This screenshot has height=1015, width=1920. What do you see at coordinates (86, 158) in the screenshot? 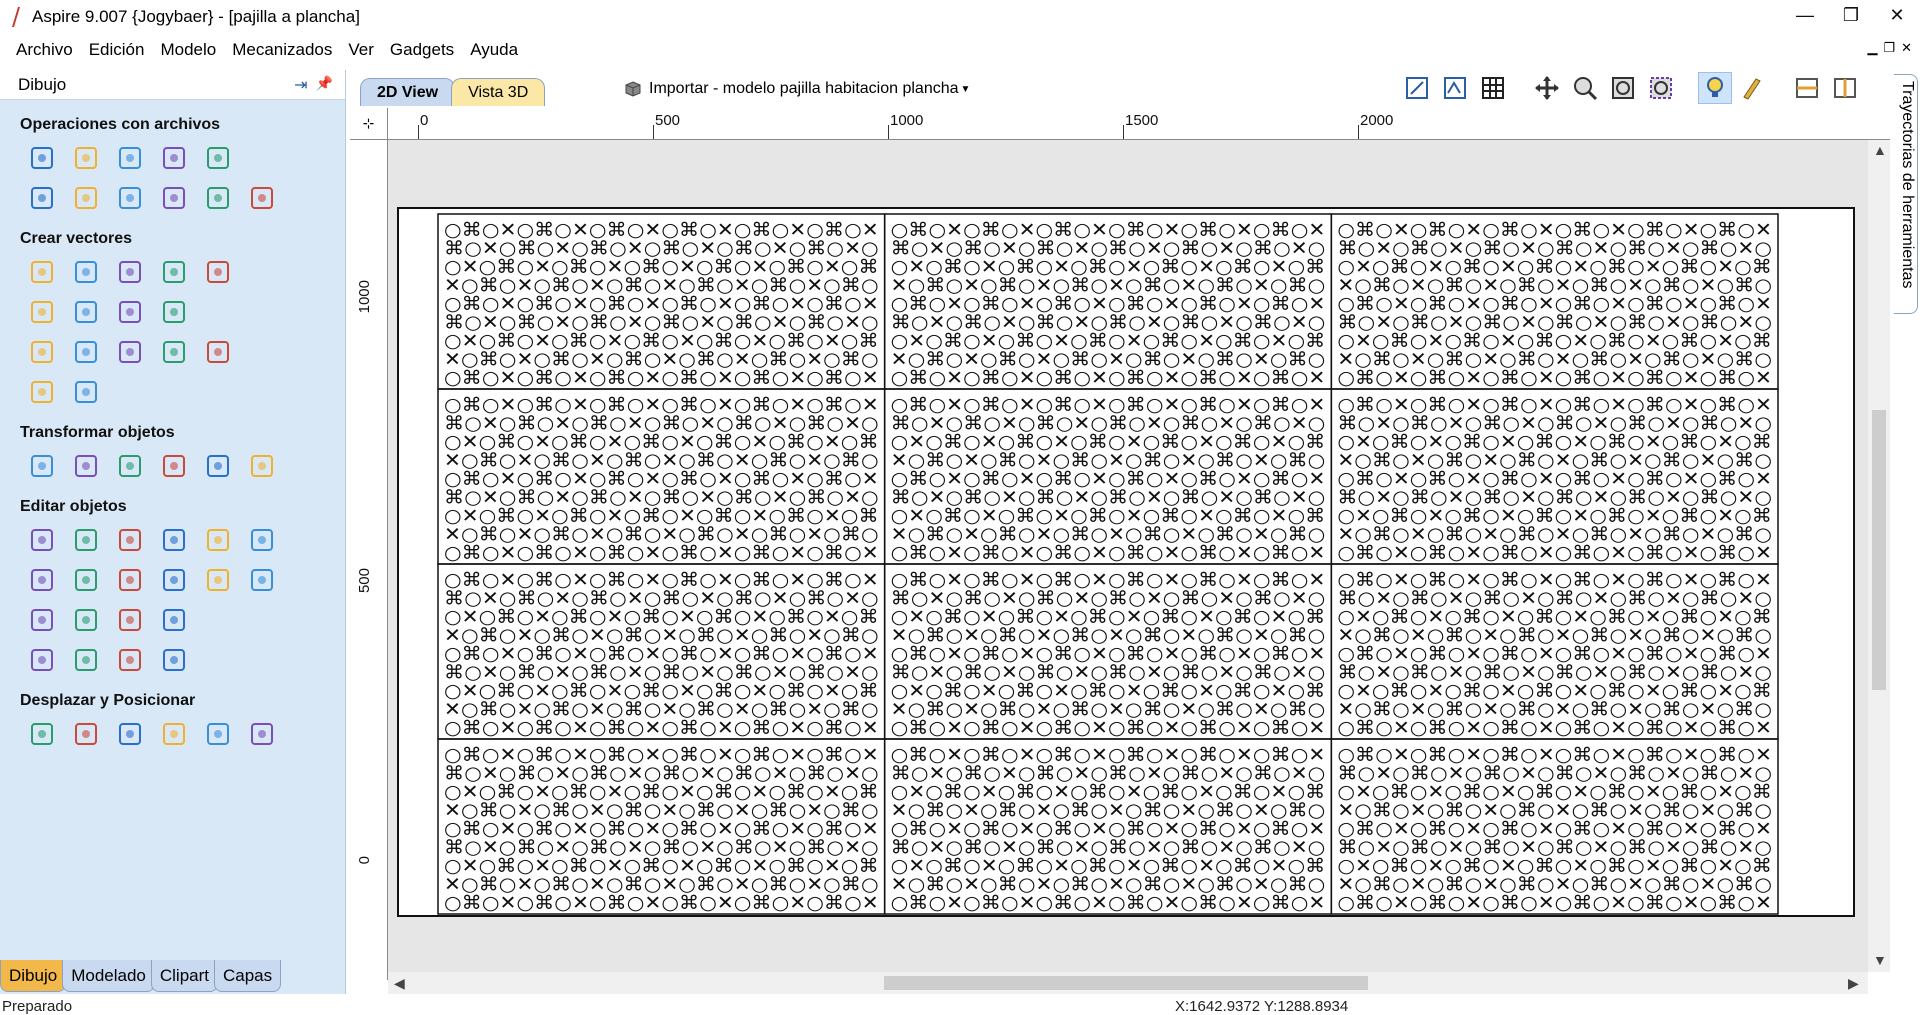
I see `open-folder-icon` at bounding box center [86, 158].